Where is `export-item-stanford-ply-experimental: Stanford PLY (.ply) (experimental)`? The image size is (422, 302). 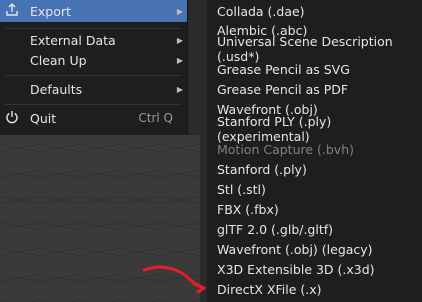 export-item-stanford-ply-experimental: Stanford PLY (.ply) (experimental) is located at coordinates (314, 129).